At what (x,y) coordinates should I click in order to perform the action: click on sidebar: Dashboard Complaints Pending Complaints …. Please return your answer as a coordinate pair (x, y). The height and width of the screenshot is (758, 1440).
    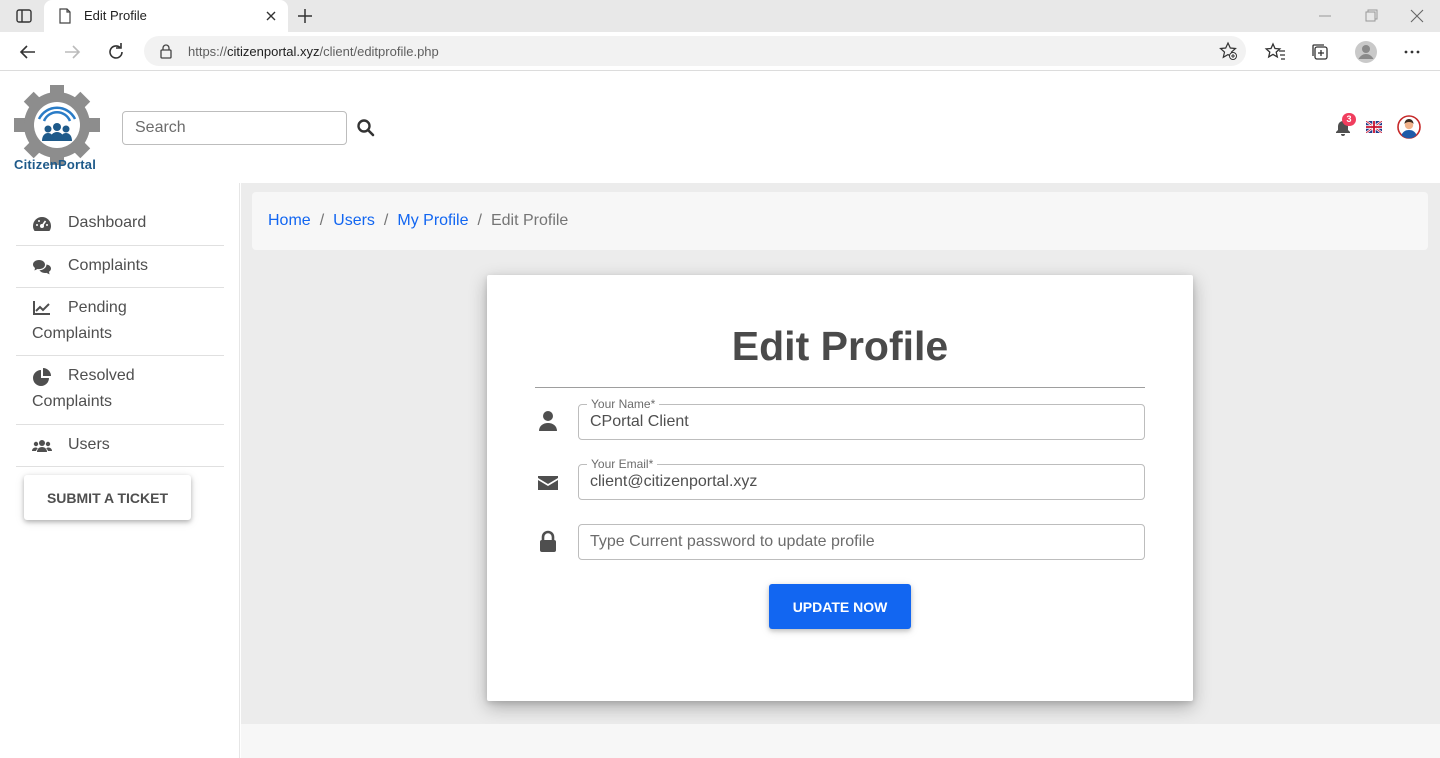
    Looking at the image, I should click on (120, 470).